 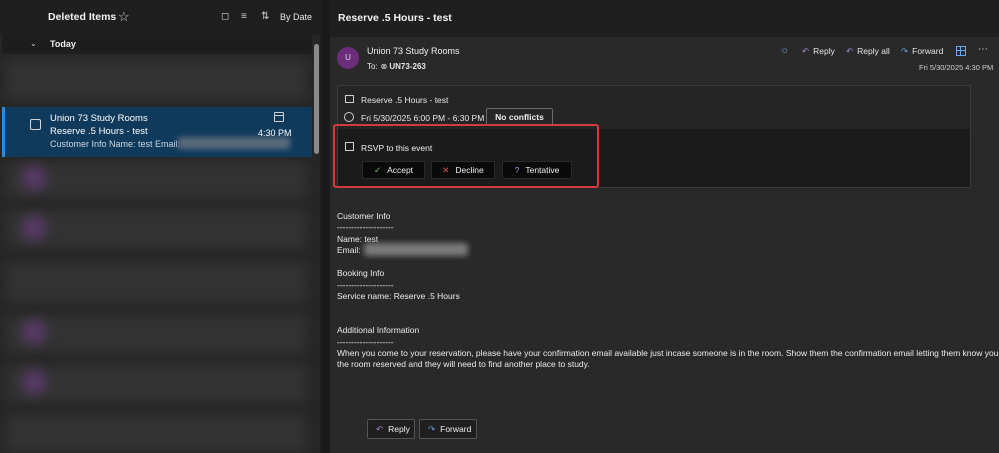 I want to click on sent-date: Fri 5/30/2025 4:30 PM, so click(x=956, y=67).